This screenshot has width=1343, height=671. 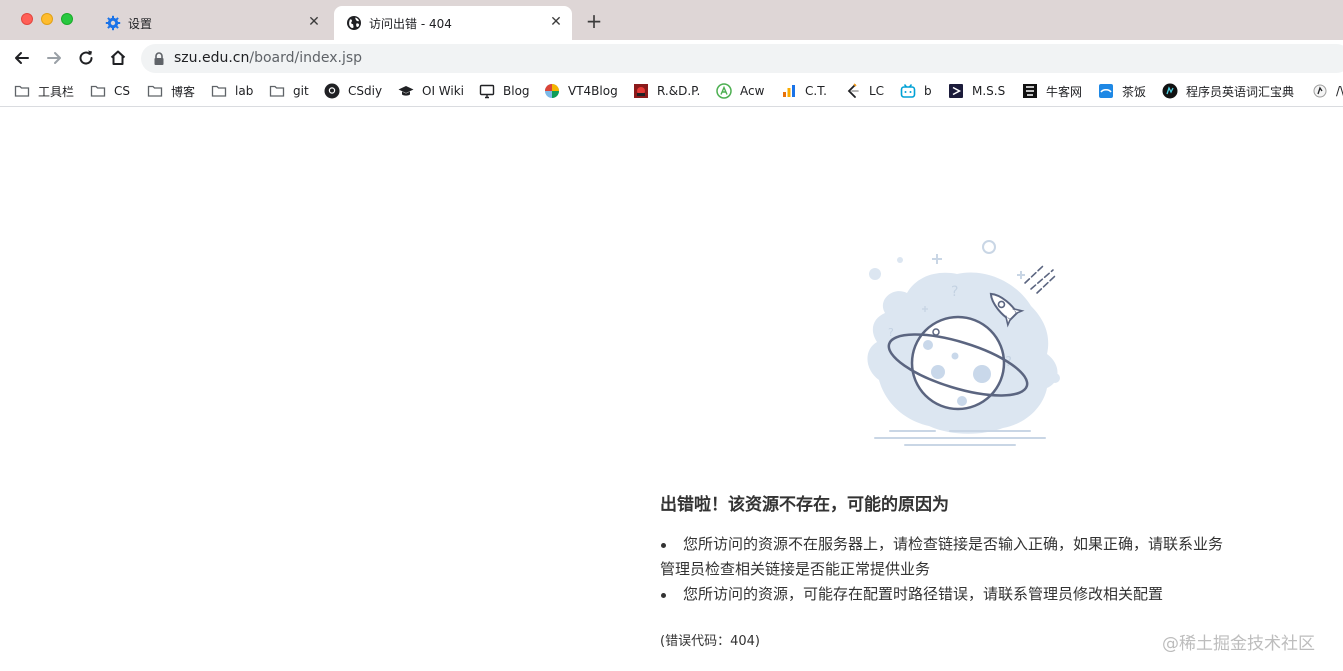 I want to click on planet-rocket-illustration: ? ? ?, so click(x=963, y=343).